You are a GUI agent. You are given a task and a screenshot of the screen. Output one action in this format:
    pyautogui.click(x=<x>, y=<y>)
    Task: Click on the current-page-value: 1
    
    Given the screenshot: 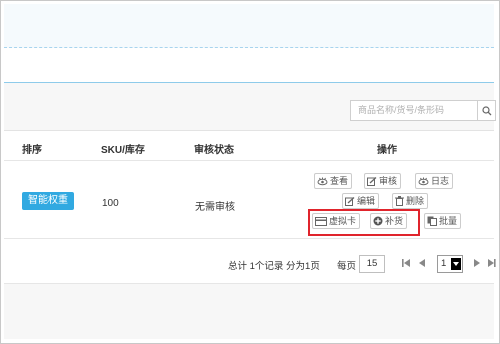 What is the action you would take?
    pyautogui.click(x=444, y=263)
    